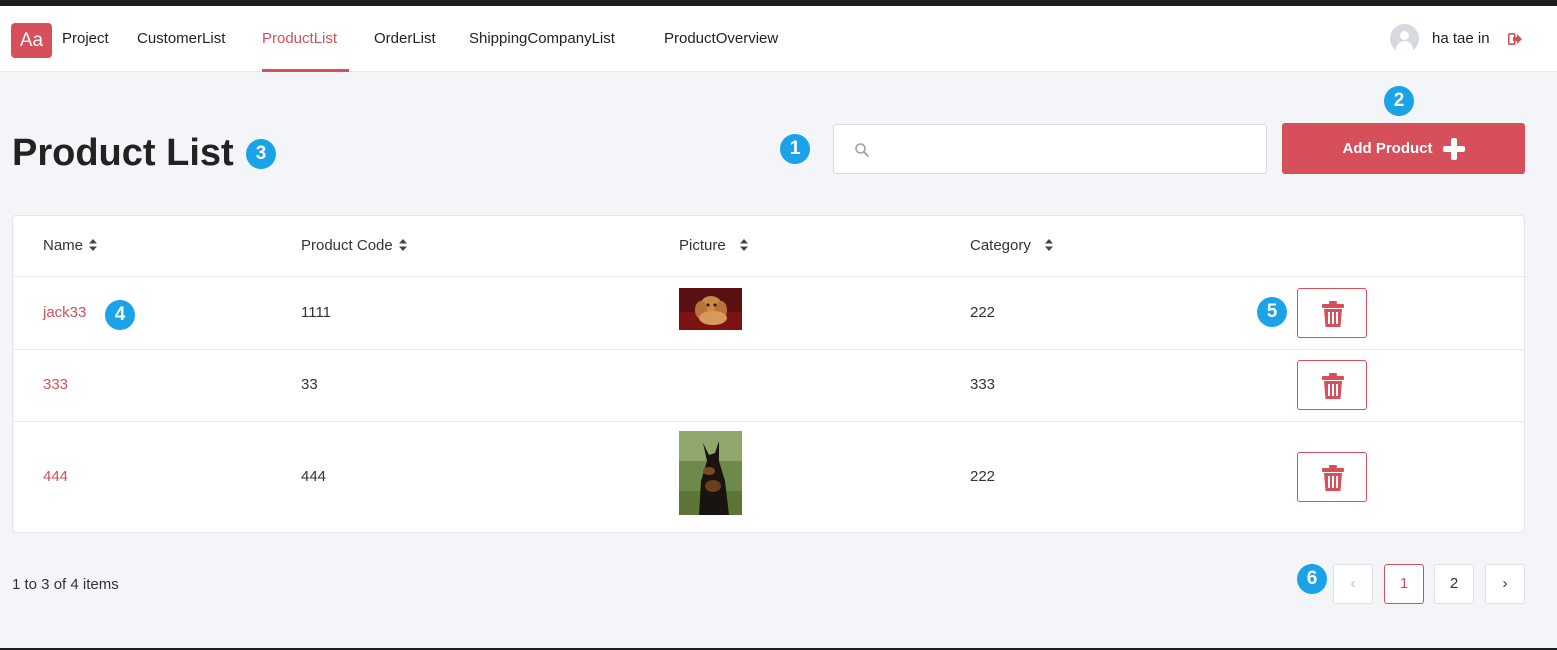 The height and width of the screenshot is (650, 1557). What do you see at coordinates (305, 70) in the screenshot?
I see `active-tab-underline` at bounding box center [305, 70].